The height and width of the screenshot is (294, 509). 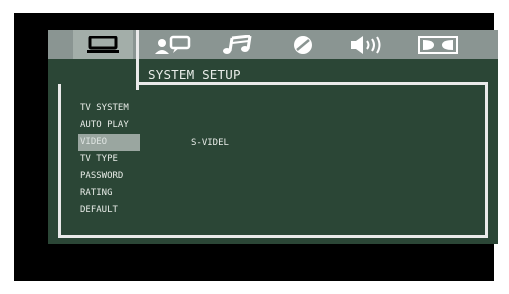 I want to click on tv-monitor-icon, so click(x=103, y=44).